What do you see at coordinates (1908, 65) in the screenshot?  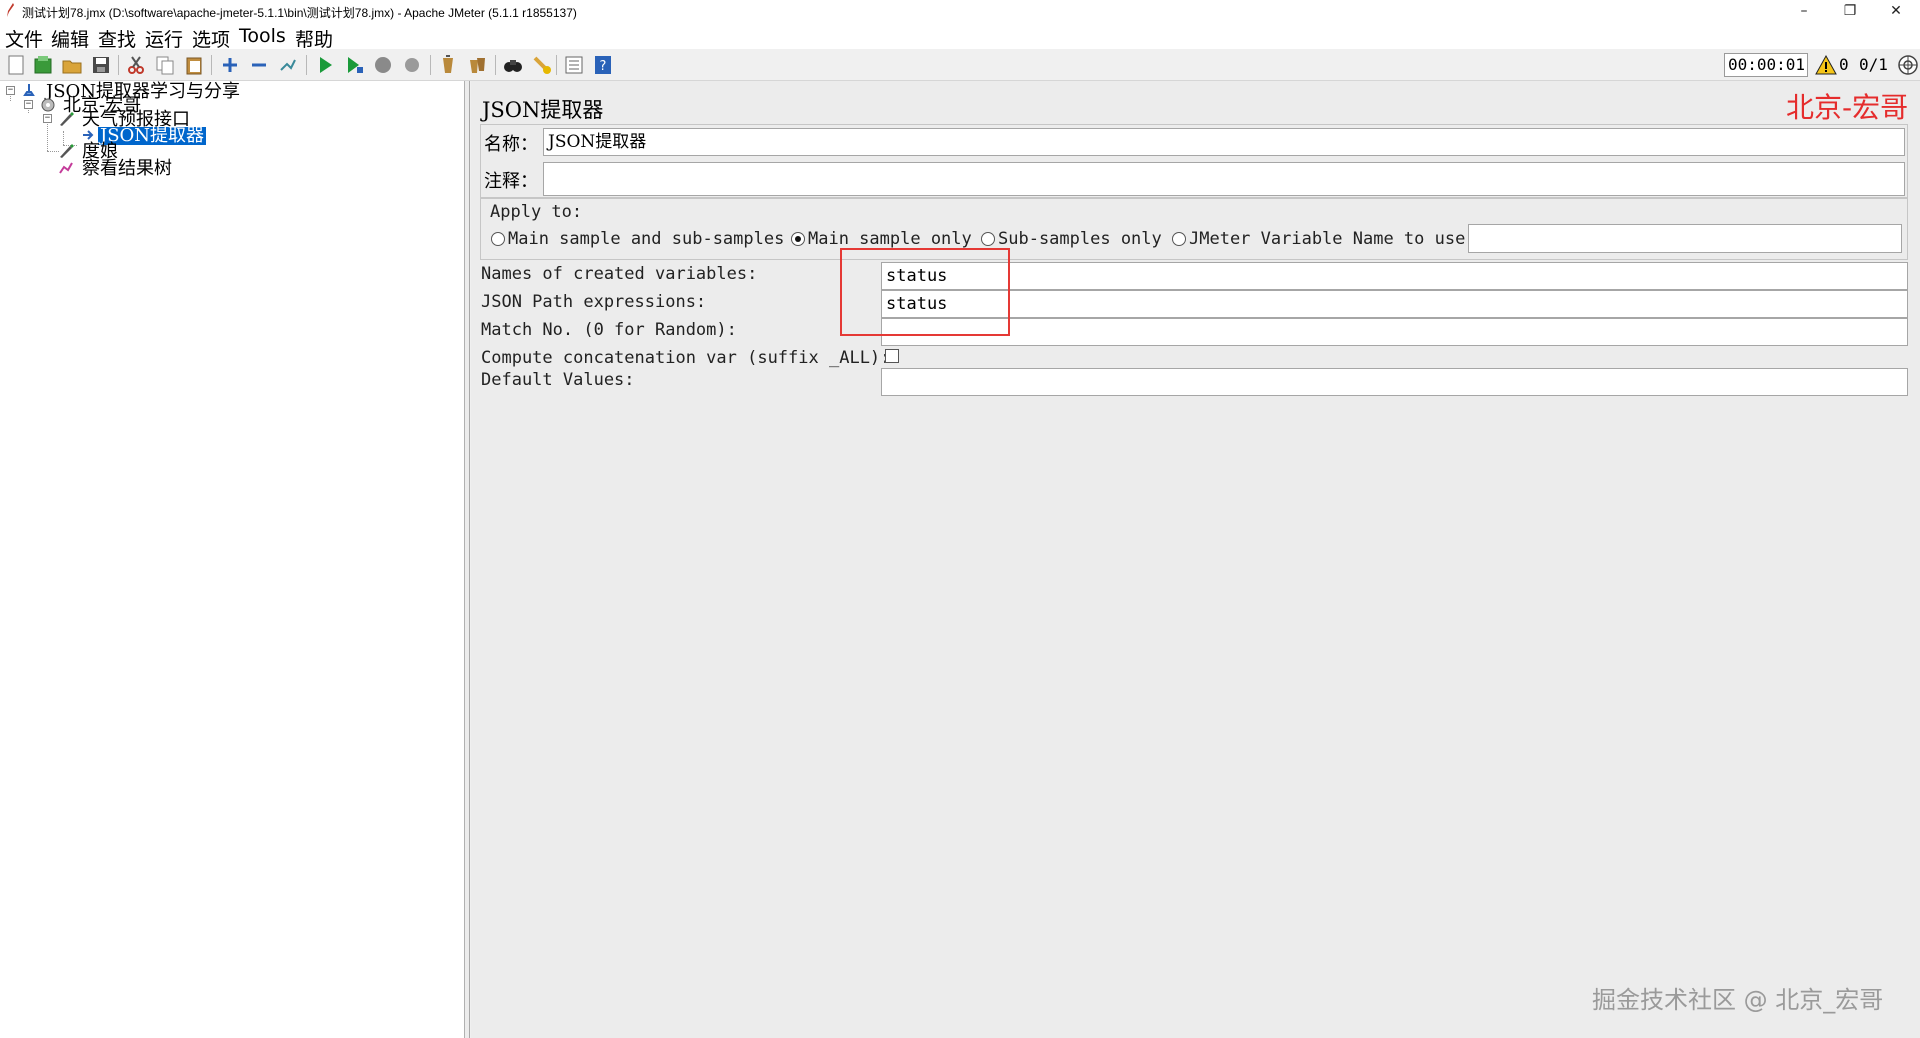 I see `remote-globe-icon` at bounding box center [1908, 65].